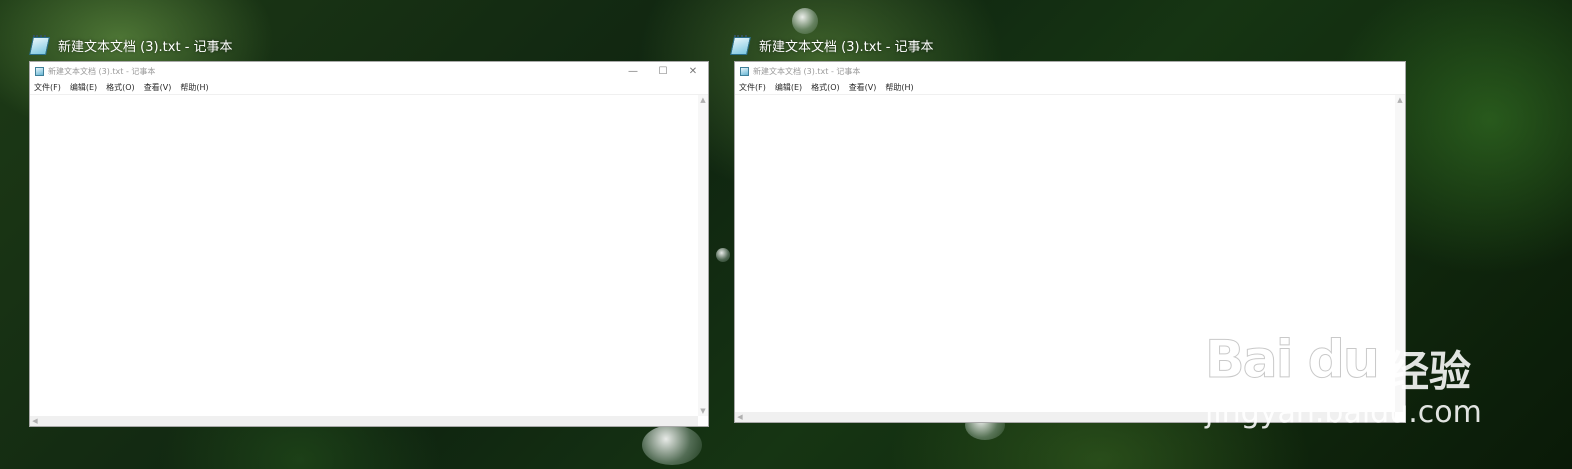 This screenshot has width=1572, height=469. Describe the element at coordinates (364, 421) in the screenshot. I see `horizontal-scrollbar: ◀` at that location.